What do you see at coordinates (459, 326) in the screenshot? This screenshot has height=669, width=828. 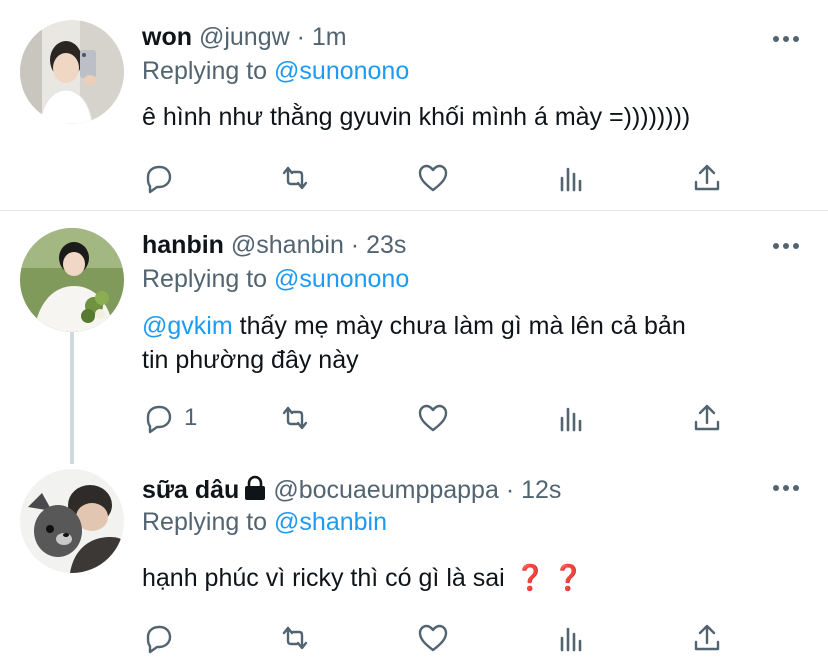 I see `tweet-text-line-1: thấy mẹ mày chưa làm gì mà lên cả bản` at bounding box center [459, 326].